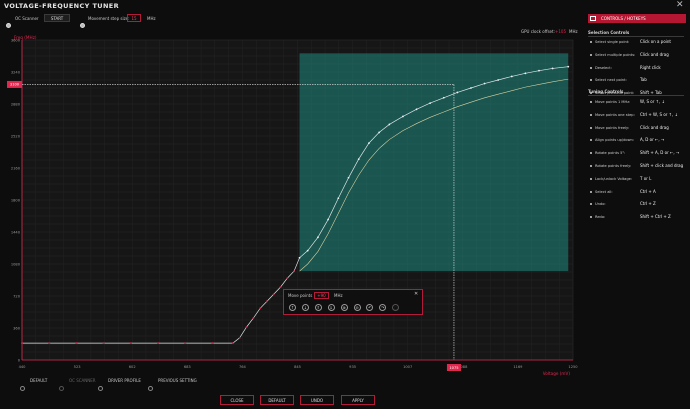 Image resolution: width=690 pixels, height=409 pixels. What do you see at coordinates (357, 307) in the screenshot?
I see `move-tool-button: ⊖` at bounding box center [357, 307].